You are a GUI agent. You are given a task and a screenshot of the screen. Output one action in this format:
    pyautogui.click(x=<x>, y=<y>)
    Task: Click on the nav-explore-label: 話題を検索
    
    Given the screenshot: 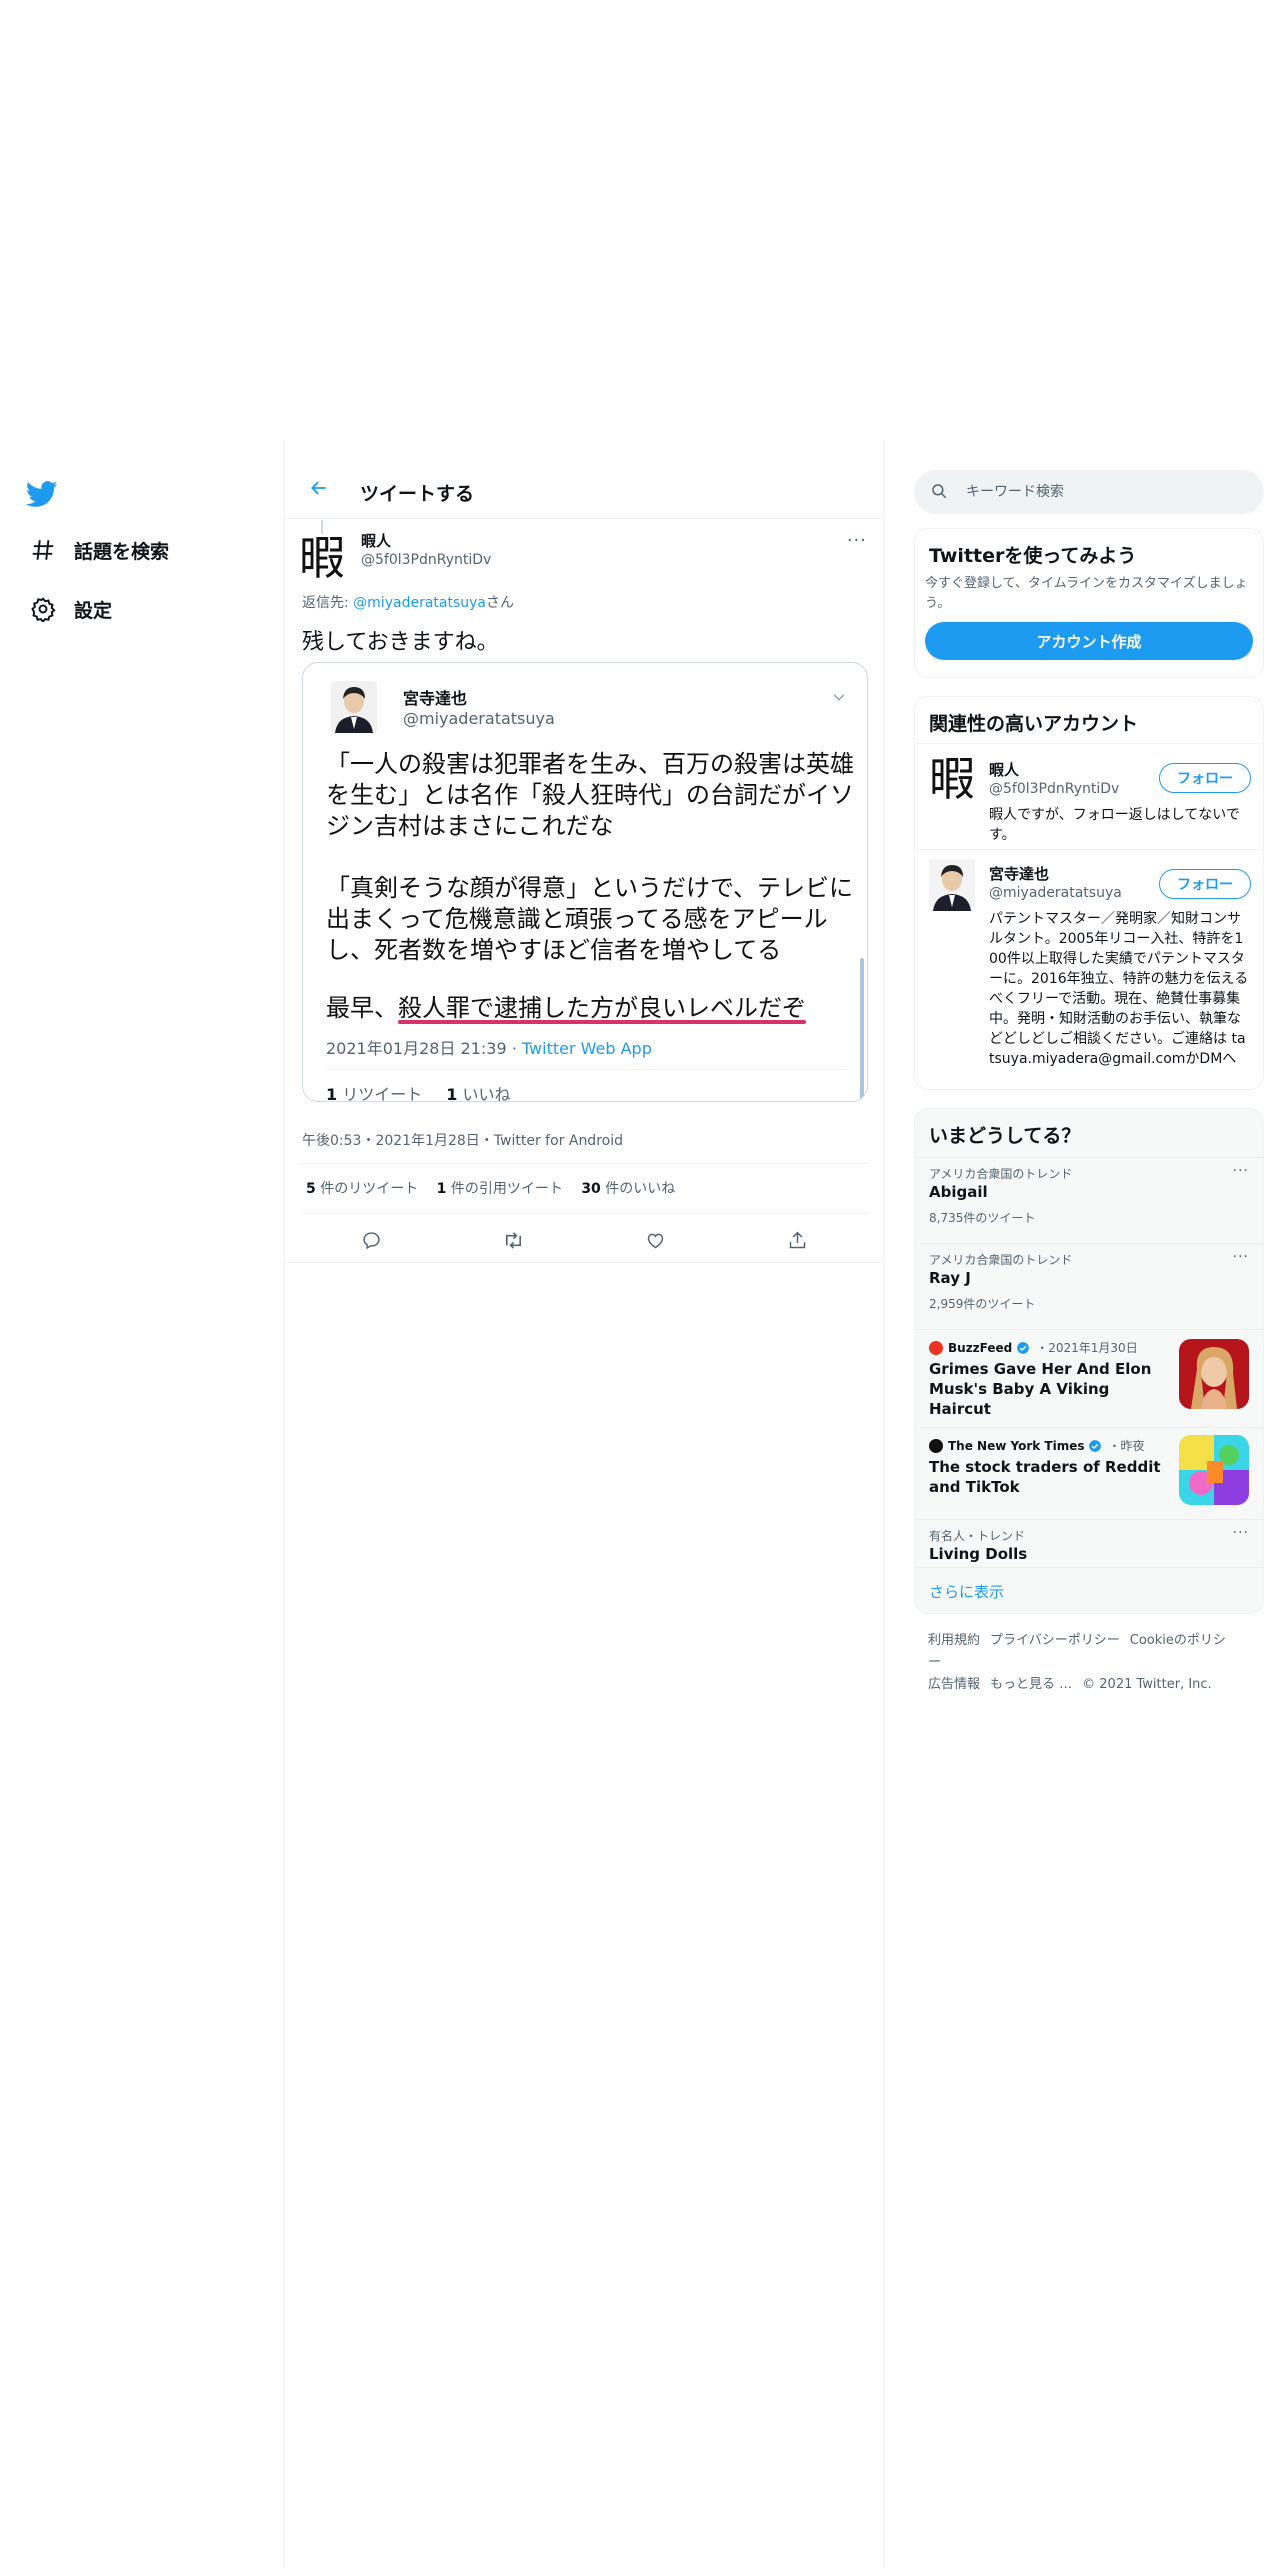 What is the action you would take?
    pyautogui.click(x=122, y=551)
    